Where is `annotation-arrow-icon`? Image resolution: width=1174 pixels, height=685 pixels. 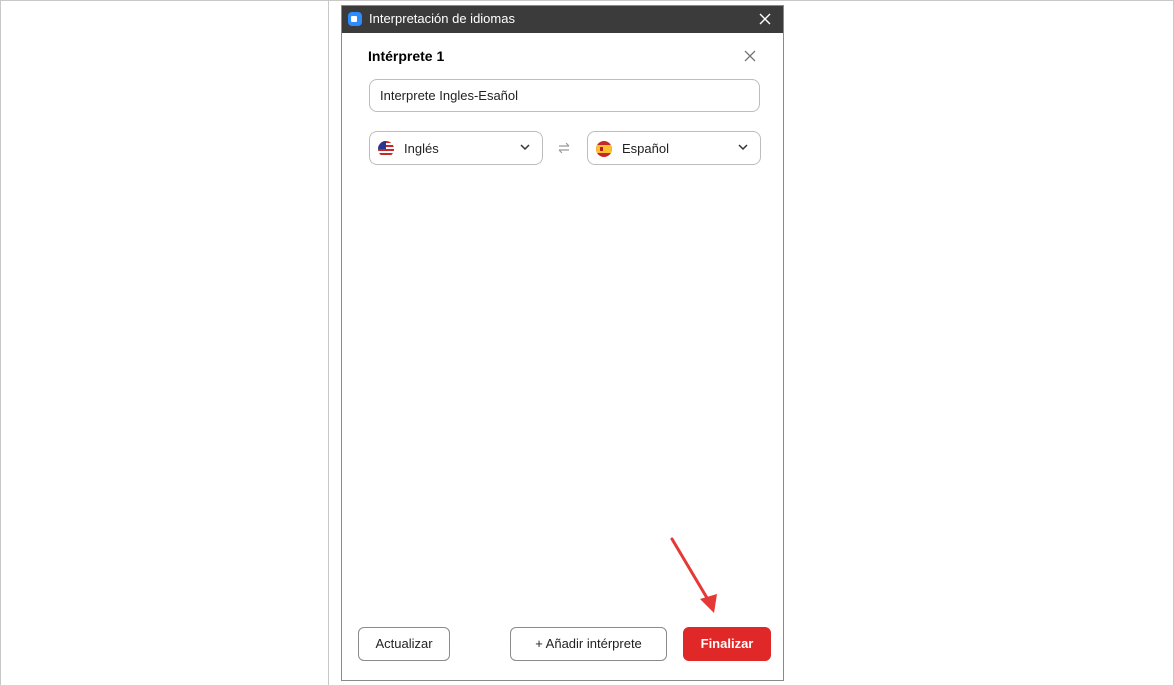
annotation-arrow-icon is located at coordinates (693, 575).